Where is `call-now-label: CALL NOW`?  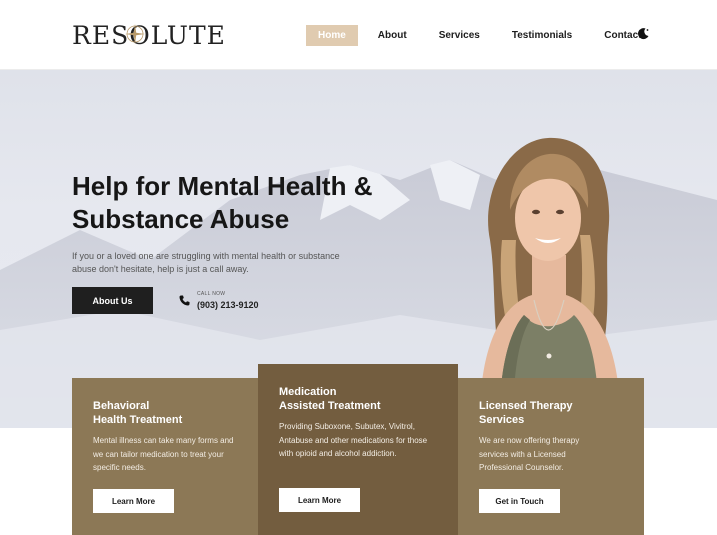
call-now-label: CALL NOW is located at coordinates (211, 294).